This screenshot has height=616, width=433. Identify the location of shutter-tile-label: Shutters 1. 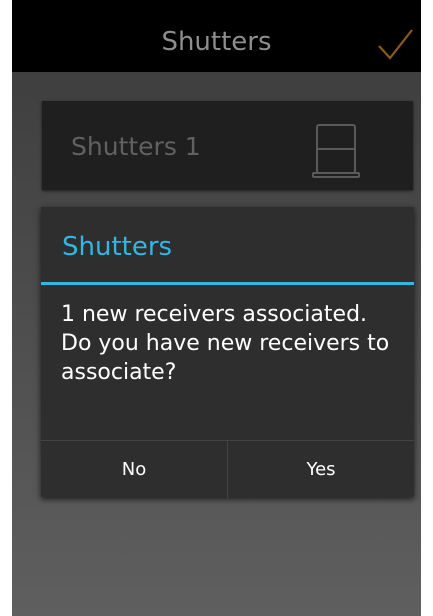
(136, 146).